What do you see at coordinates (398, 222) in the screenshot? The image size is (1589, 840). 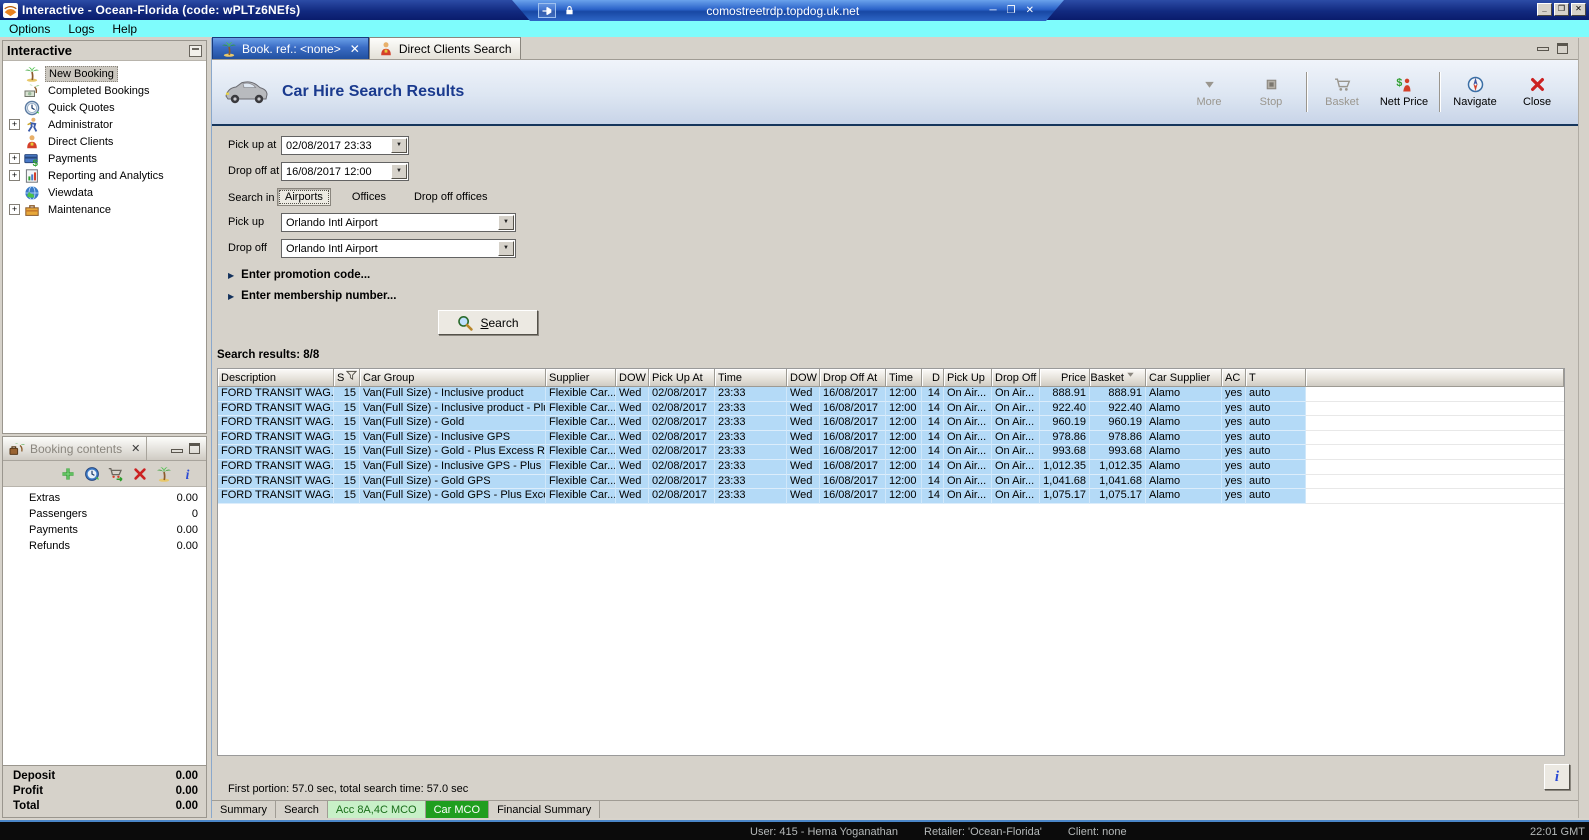 I see `pickup-location-field: Orlando Intl Airport ▼` at bounding box center [398, 222].